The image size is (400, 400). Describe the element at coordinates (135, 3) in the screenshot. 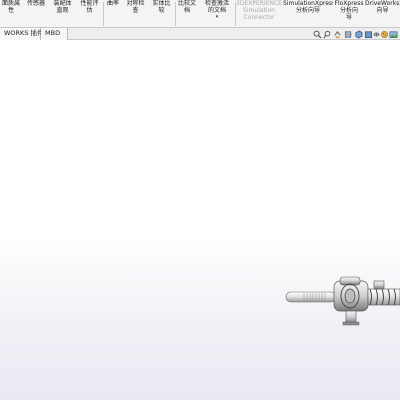

I see `button-label: 对称检` at that location.